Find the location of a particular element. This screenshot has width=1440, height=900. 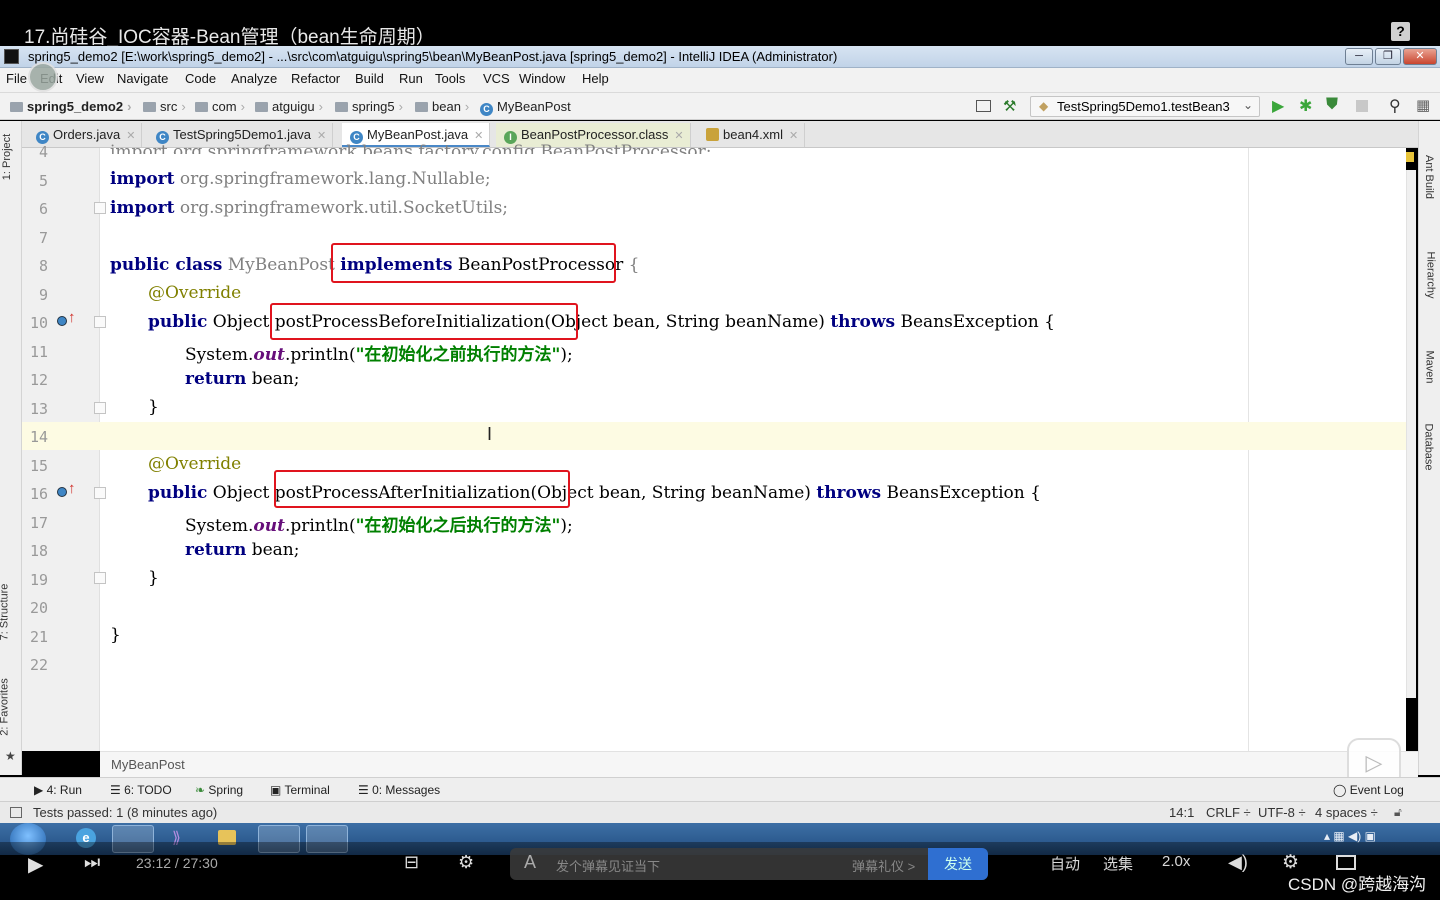

tool-favorites: 2: Favorites is located at coordinates (5, 706).